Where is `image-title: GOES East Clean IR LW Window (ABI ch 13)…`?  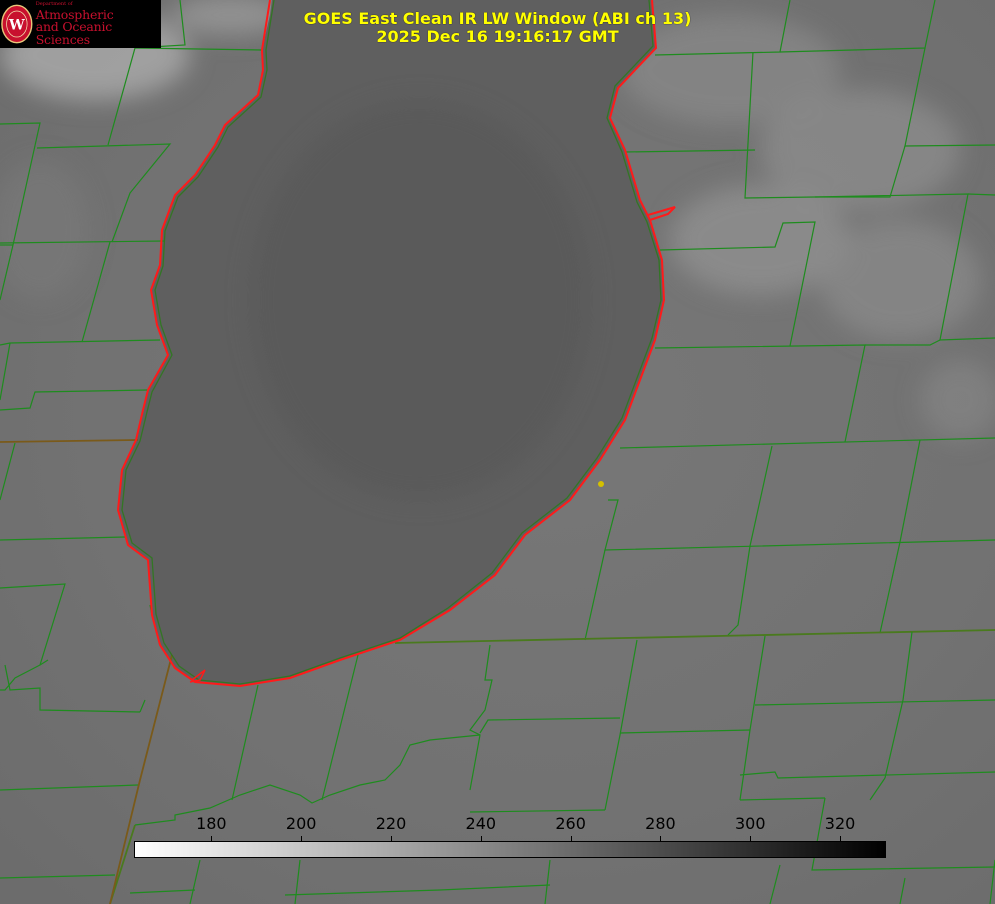
image-title: GOES East Clean IR LW Window (ABI ch 13)… is located at coordinates (497, 28).